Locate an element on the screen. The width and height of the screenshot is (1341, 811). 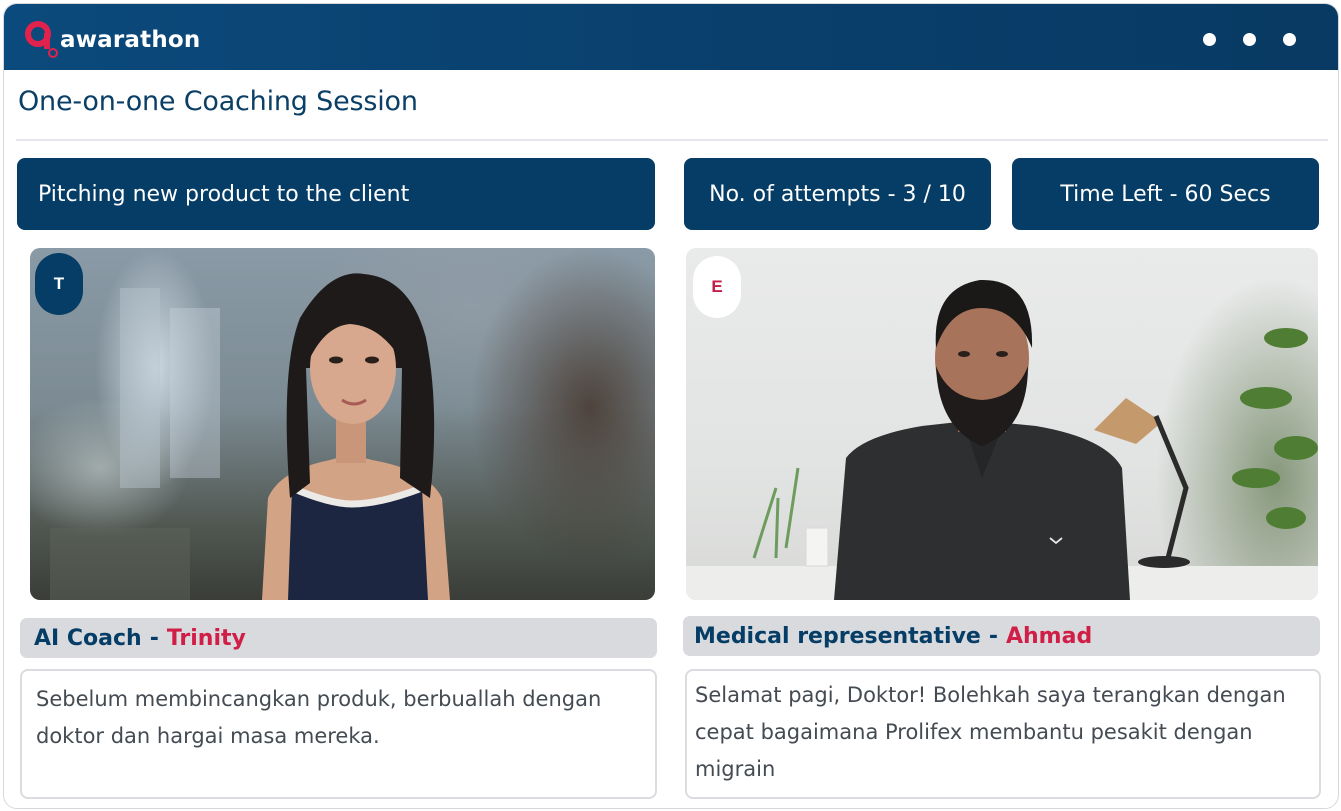
more-dots-icon is located at coordinates (1249, 39).